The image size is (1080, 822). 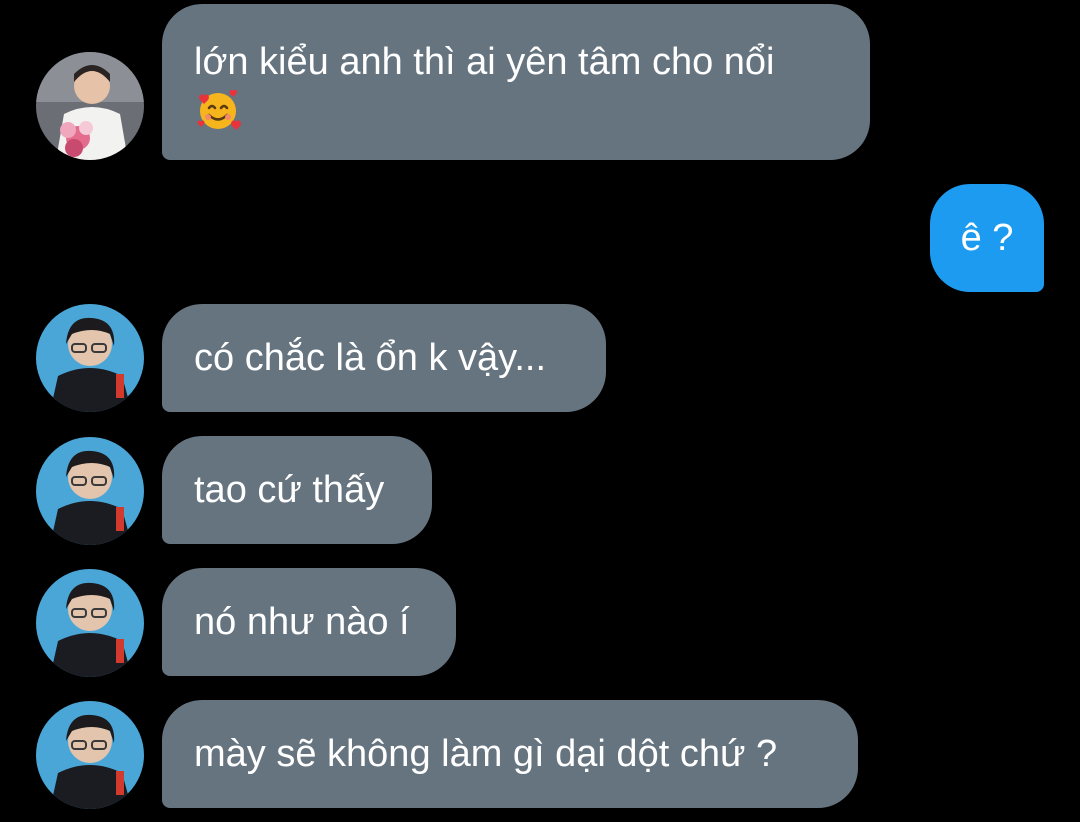 I want to click on message-bubble-outgoing: ê ?, so click(x=987, y=238).